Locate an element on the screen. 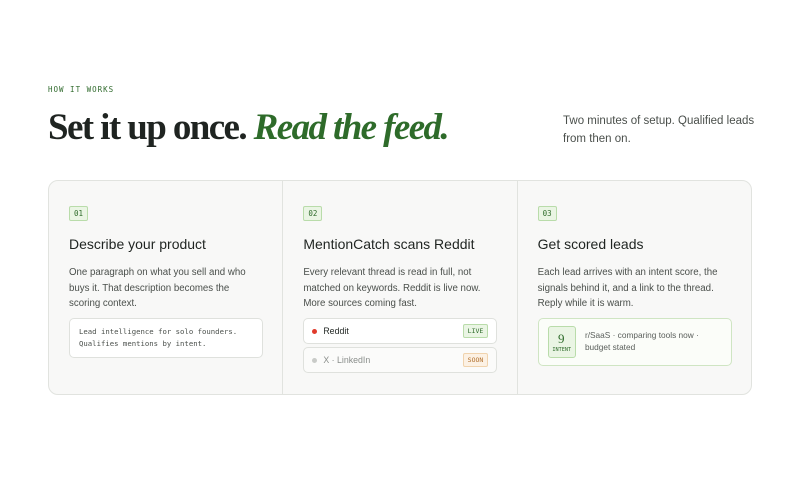 The width and height of the screenshot is (800, 479). page-title: Set it up once. Read the feed. is located at coordinates (249, 128).